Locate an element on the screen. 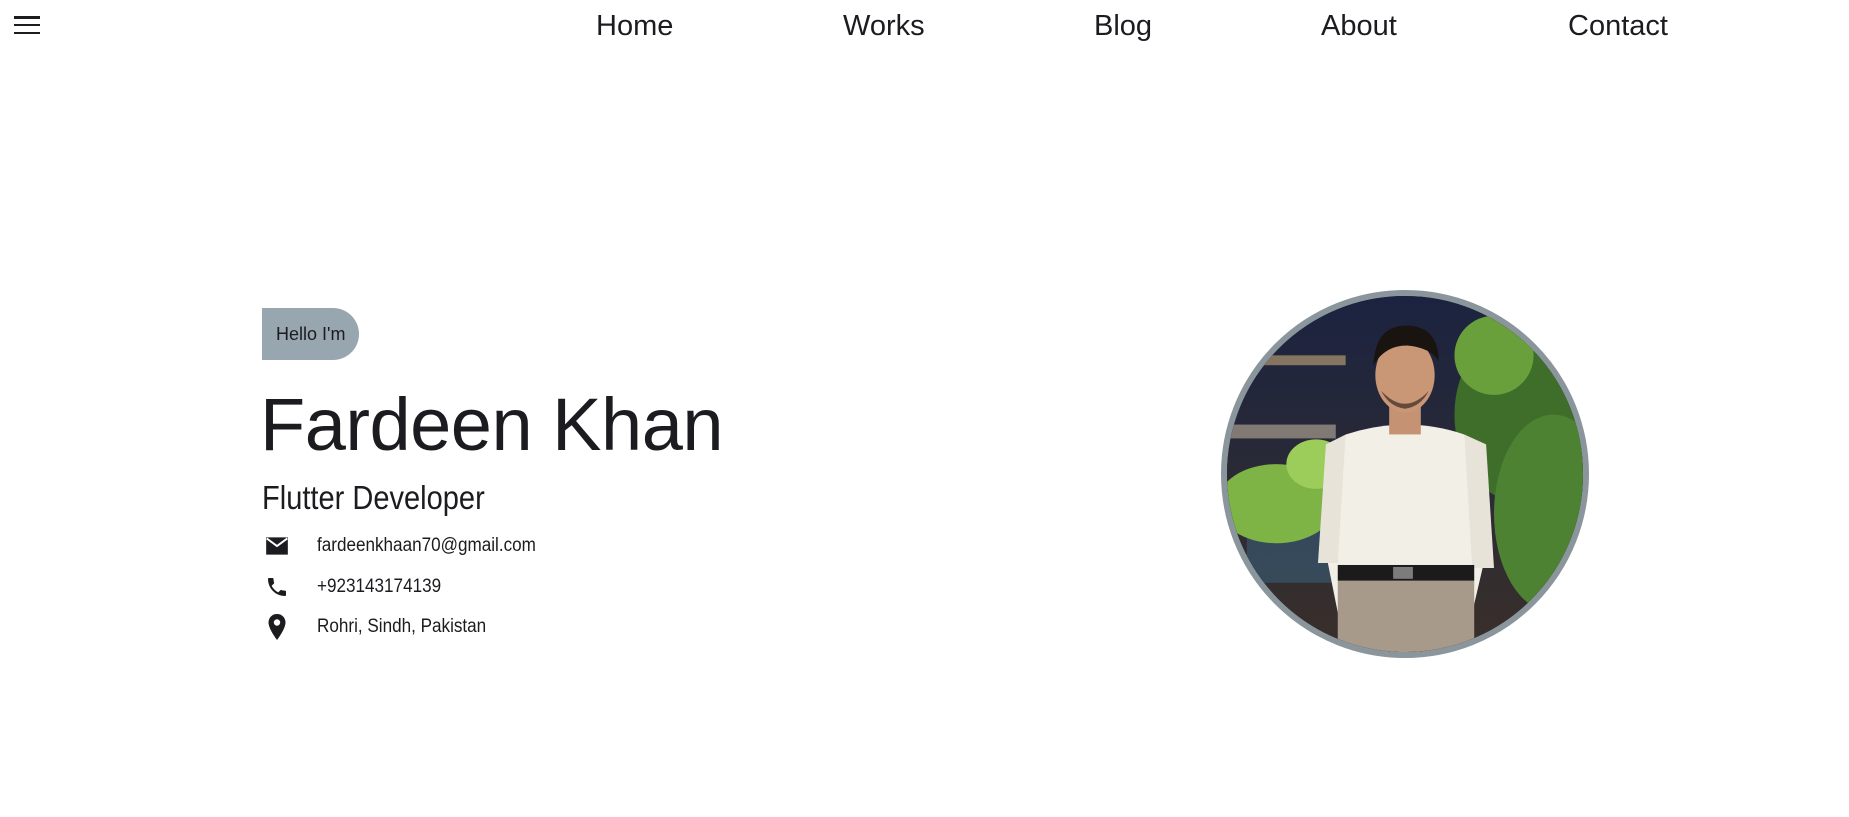 Image resolution: width=1849 pixels, height=817 pixels. location-pin-icon is located at coordinates (277, 627).